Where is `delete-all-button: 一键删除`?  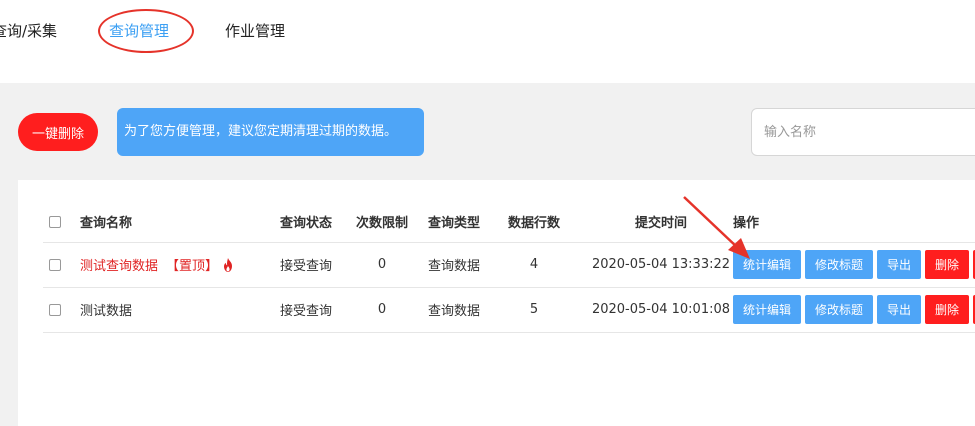
delete-all-button: 一键删除 is located at coordinates (58, 132).